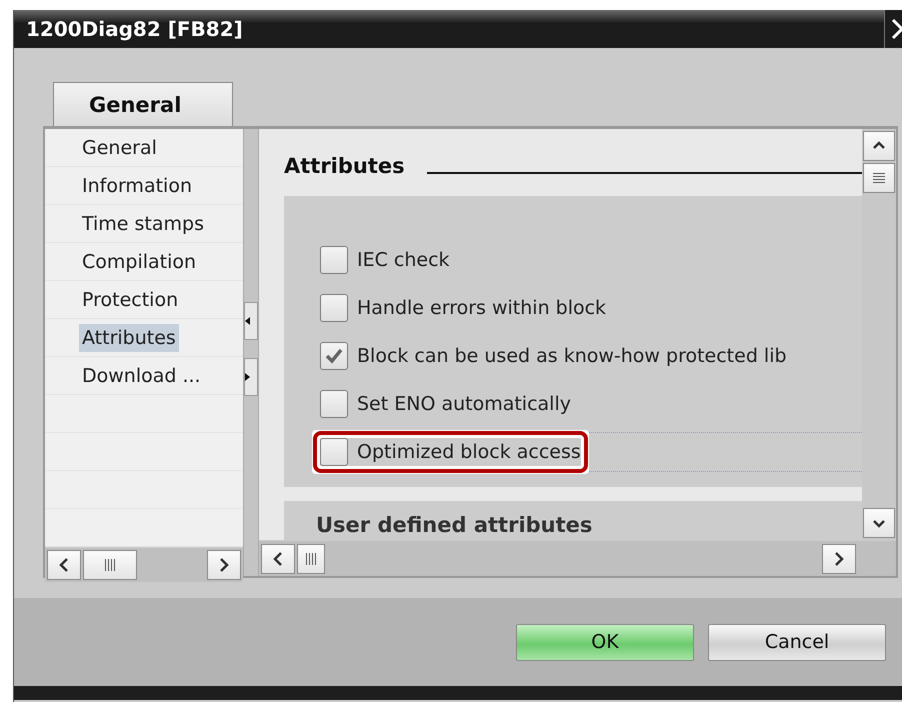 Image resolution: width=902 pixels, height=702 pixels. I want to click on cancel-button: Cancel, so click(797, 642).